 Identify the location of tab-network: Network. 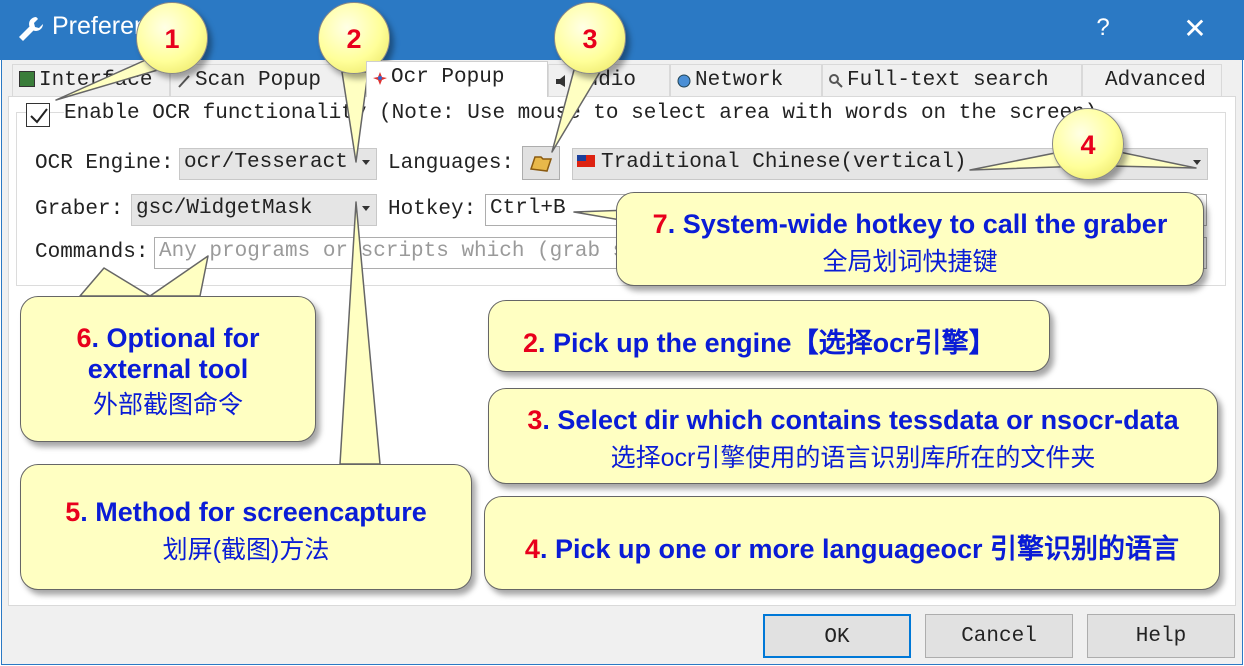
(746, 80).